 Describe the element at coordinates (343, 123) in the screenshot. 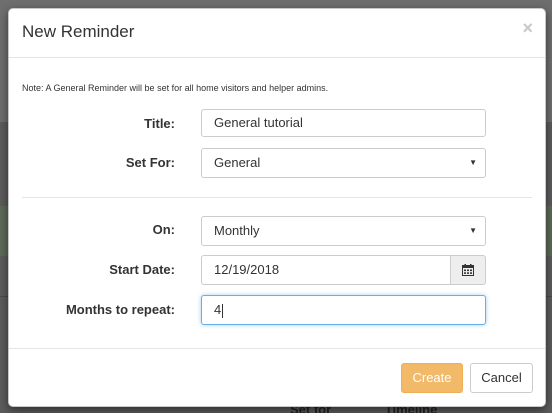

I see `title-input: General tutorial` at that location.